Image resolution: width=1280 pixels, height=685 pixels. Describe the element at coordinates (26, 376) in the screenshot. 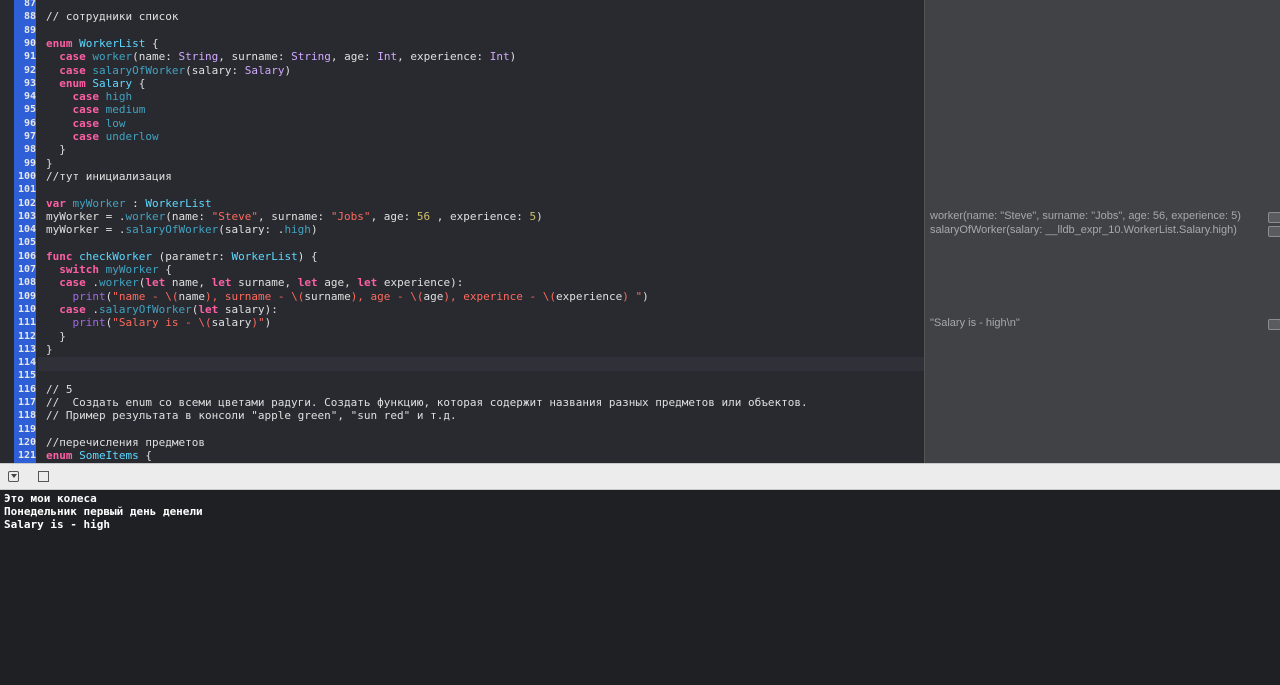

I see `line-number: 115` at that location.